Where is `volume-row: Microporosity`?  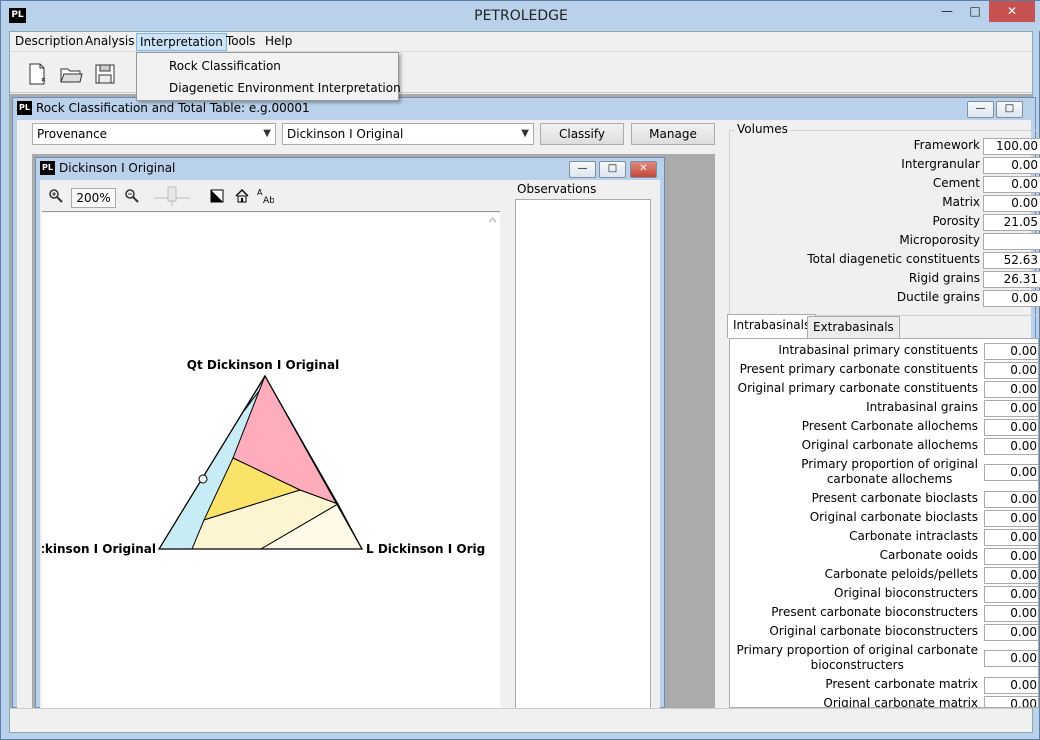
volume-row: Microporosity is located at coordinates (888, 241).